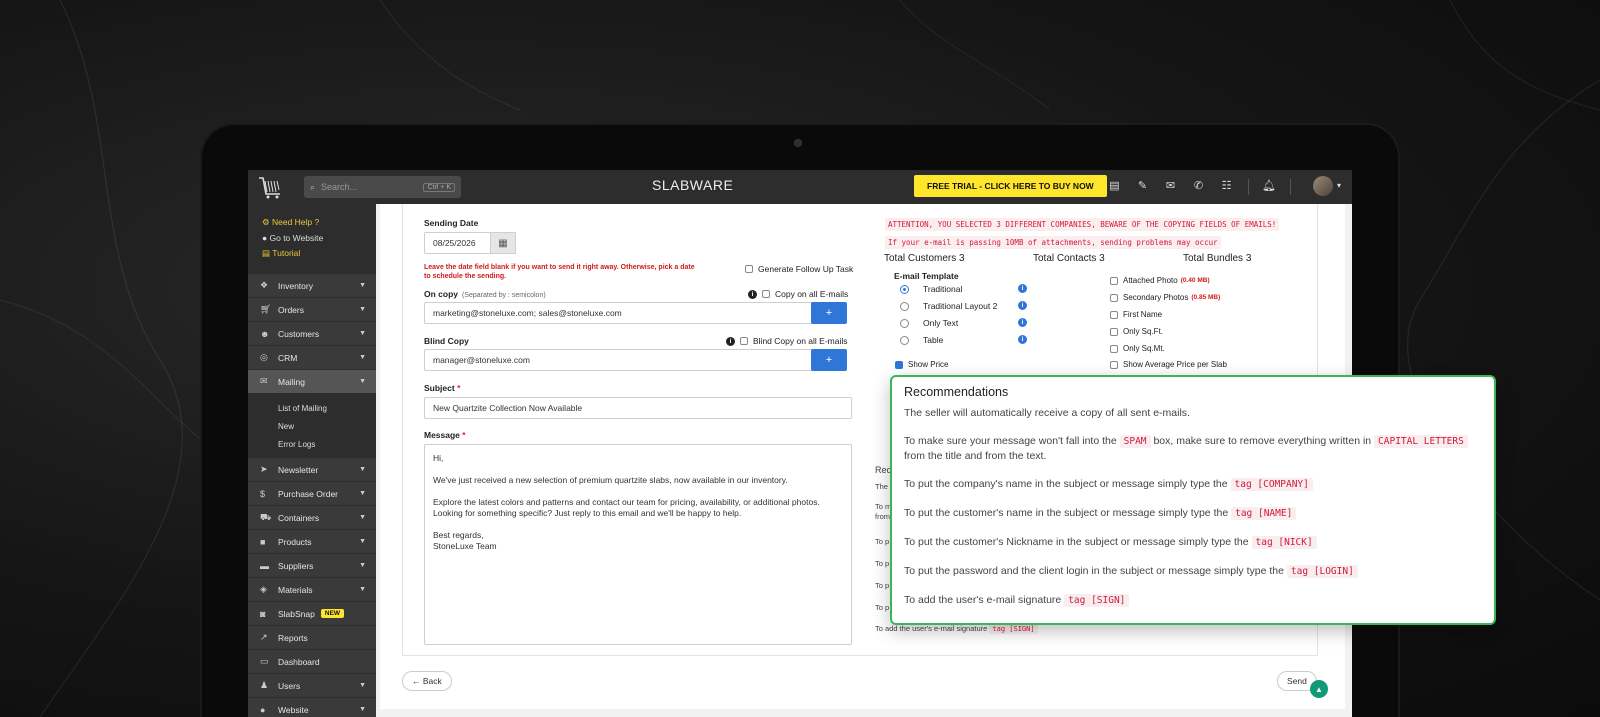  I want to click on slabware-logo, so click(270, 187).